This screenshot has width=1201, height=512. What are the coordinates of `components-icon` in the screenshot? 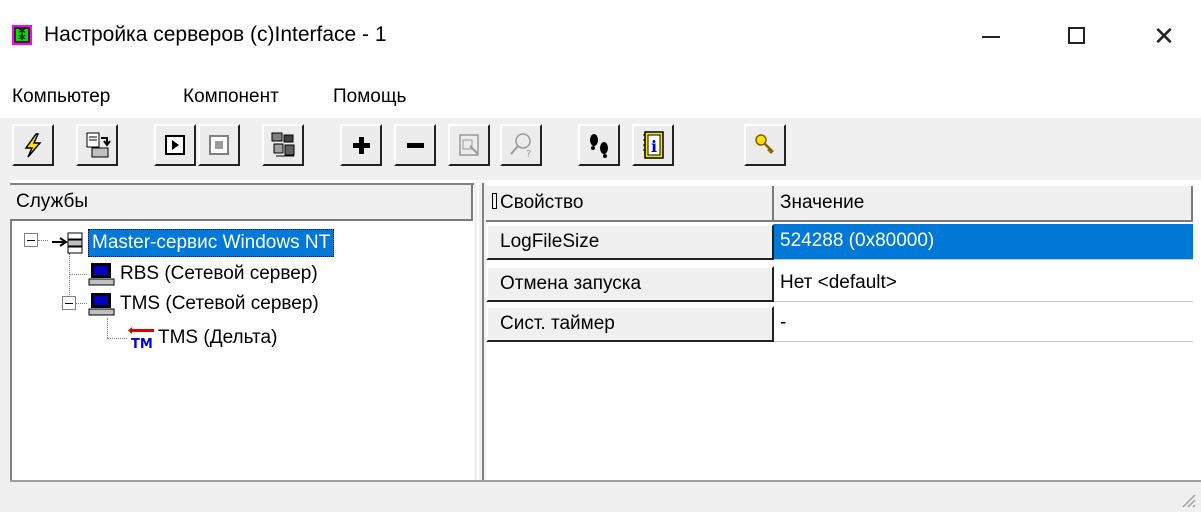 It's located at (283, 144).